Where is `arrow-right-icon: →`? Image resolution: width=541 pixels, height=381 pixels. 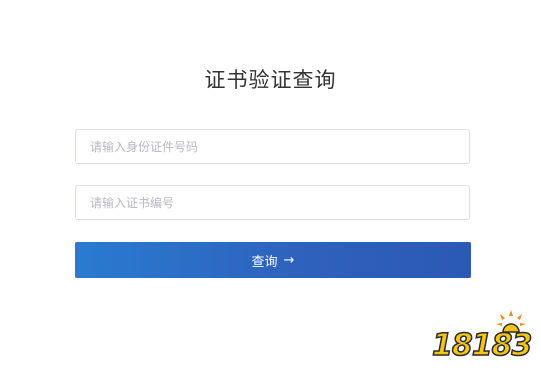 arrow-right-icon: → is located at coordinates (289, 260).